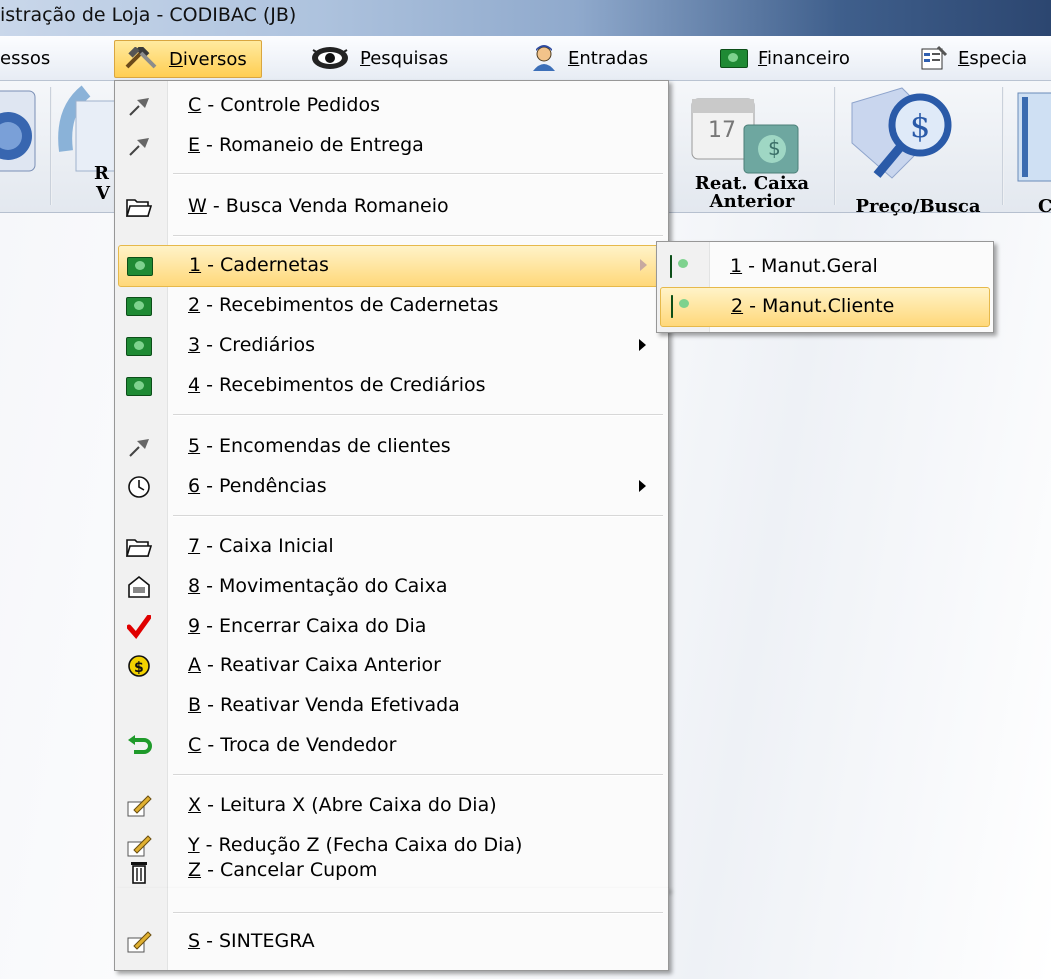  I want to click on cashbox-icon, so click(139, 587).